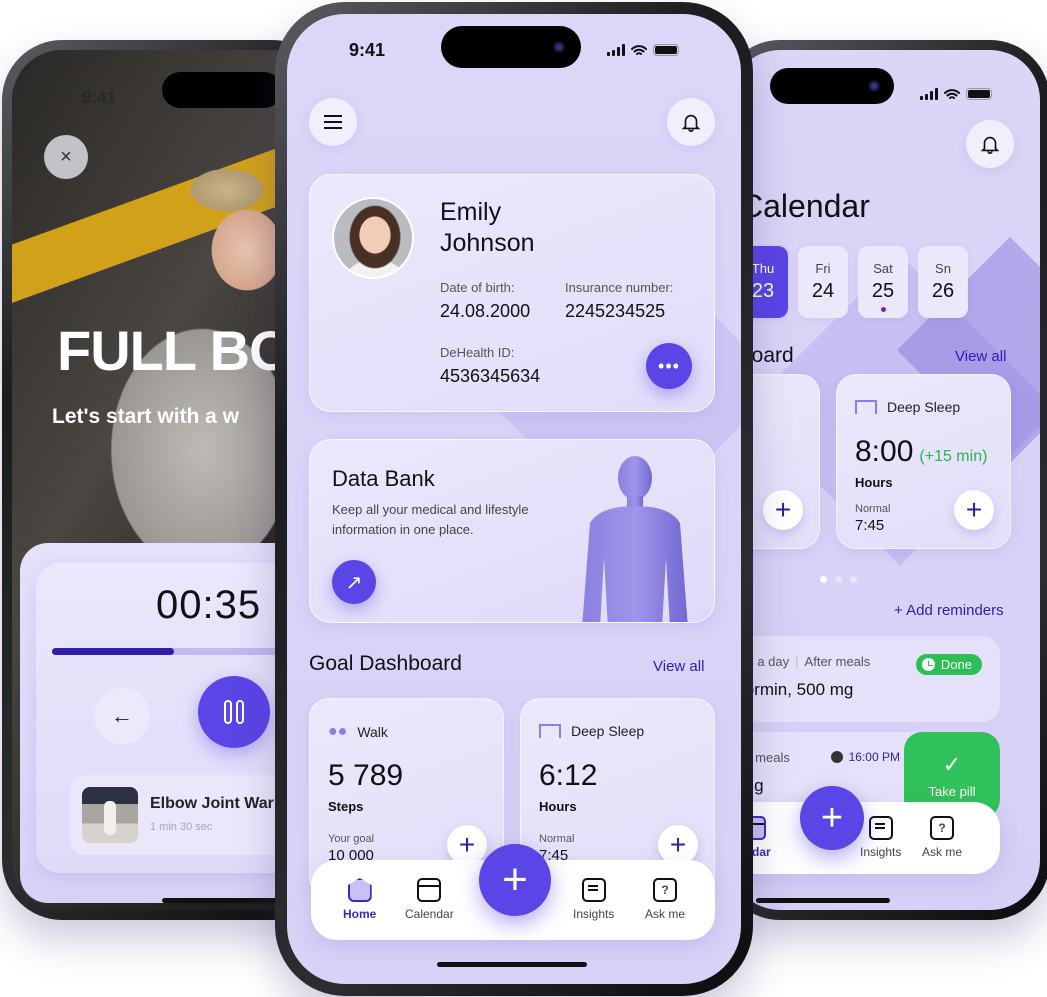 This screenshot has width=1047, height=997. I want to click on nav-label: Ask me, so click(665, 914).